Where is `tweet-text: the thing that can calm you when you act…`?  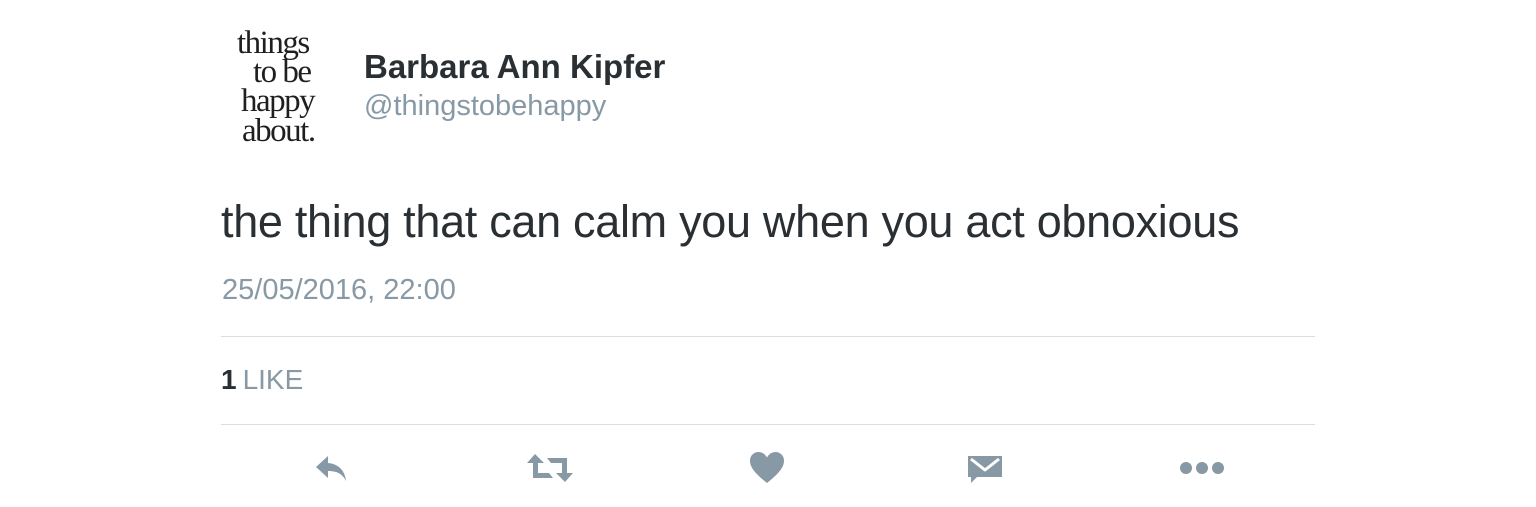
tweet-text: the thing that can calm you when you act… is located at coordinates (730, 221).